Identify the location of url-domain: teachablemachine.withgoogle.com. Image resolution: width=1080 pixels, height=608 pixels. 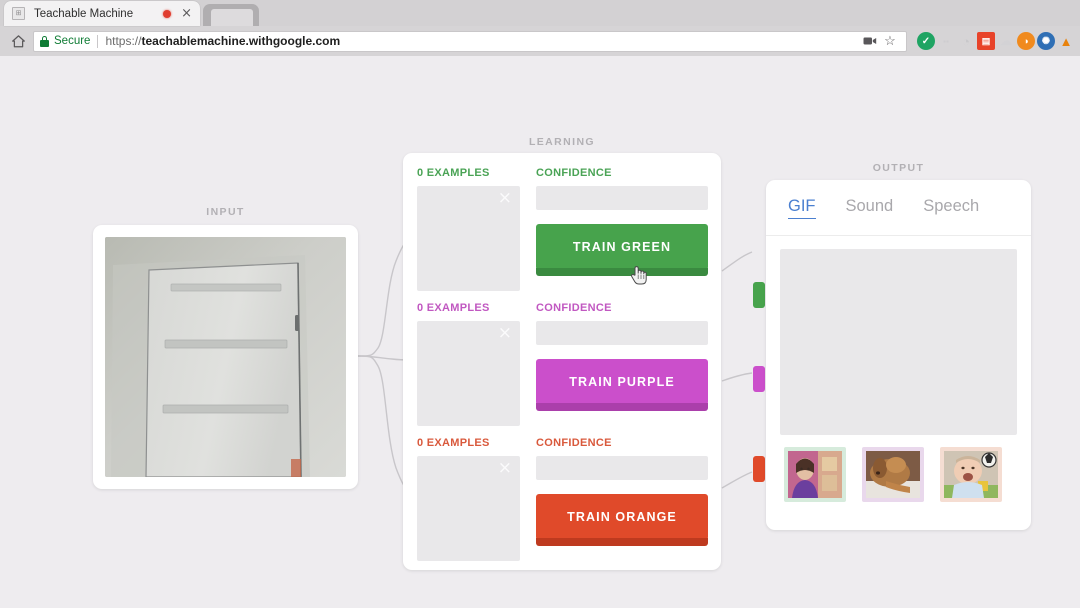
(241, 41).